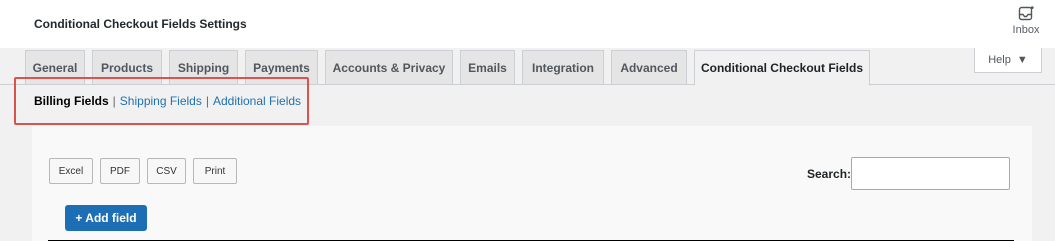 The image size is (1055, 241). What do you see at coordinates (649, 67) in the screenshot?
I see `tab-advanced: Advanced` at bounding box center [649, 67].